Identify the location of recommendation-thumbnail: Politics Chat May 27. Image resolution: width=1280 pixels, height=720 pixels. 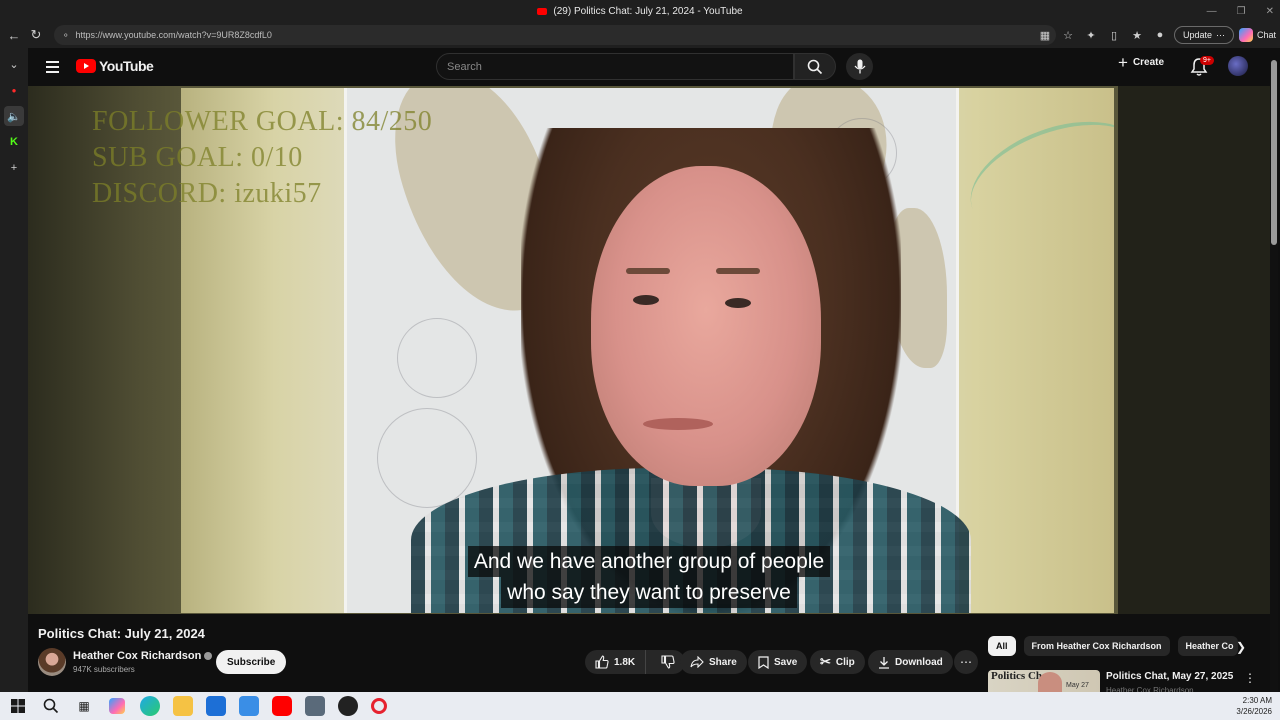
(1044, 681).